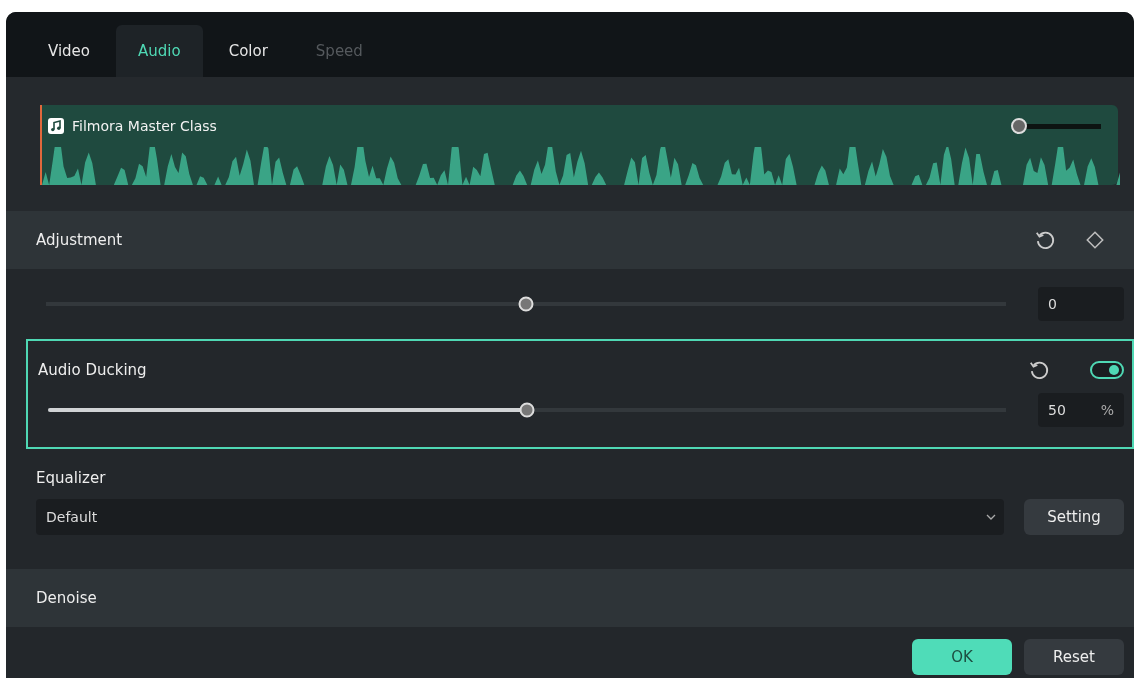 This screenshot has height=678, width=1134. Describe the element at coordinates (1081, 410) in the screenshot. I see `ducking-value-field: 50 %` at that location.